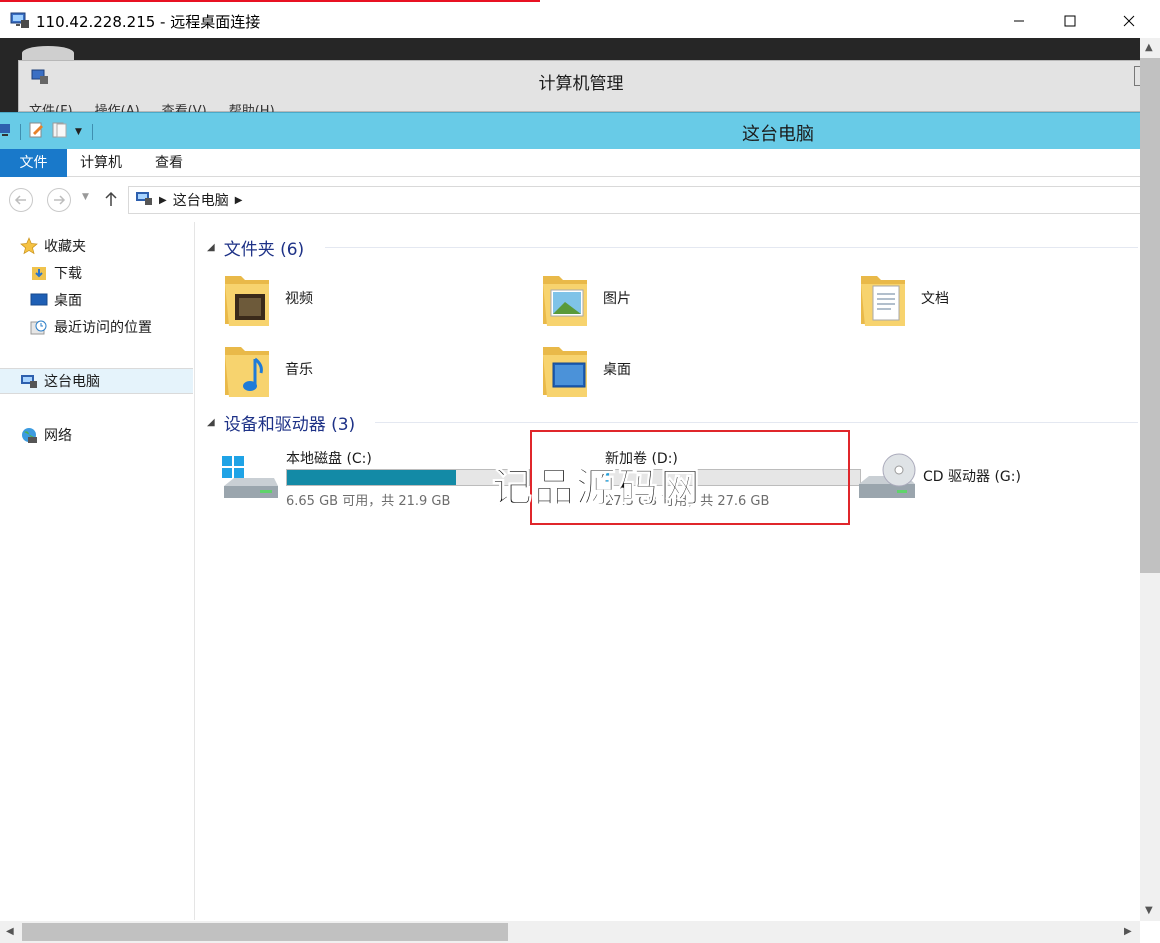 This screenshot has width=1160, height=943. I want to click on forward-button, so click(59, 200).